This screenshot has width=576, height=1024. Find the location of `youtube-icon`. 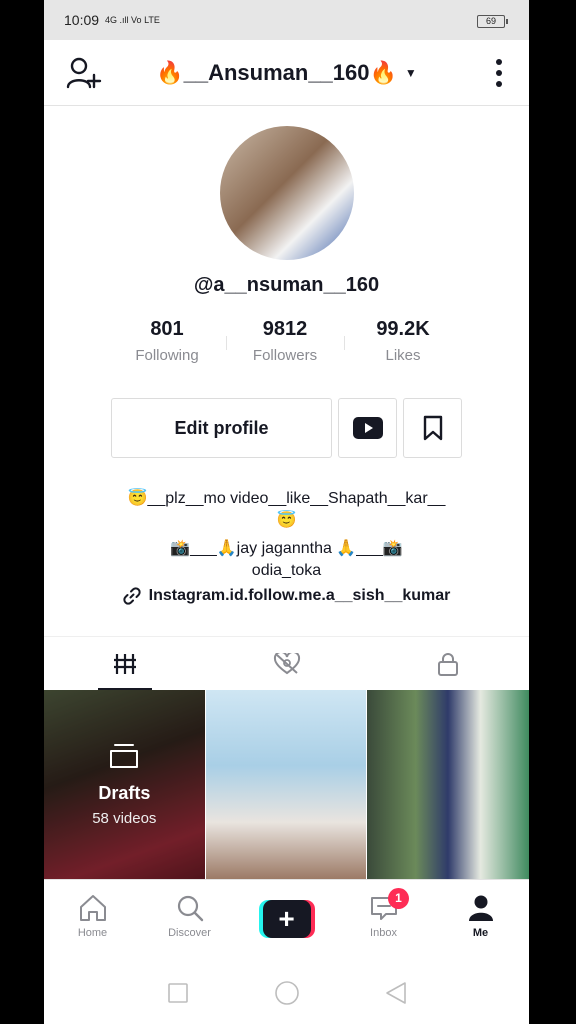

youtube-icon is located at coordinates (367, 428).